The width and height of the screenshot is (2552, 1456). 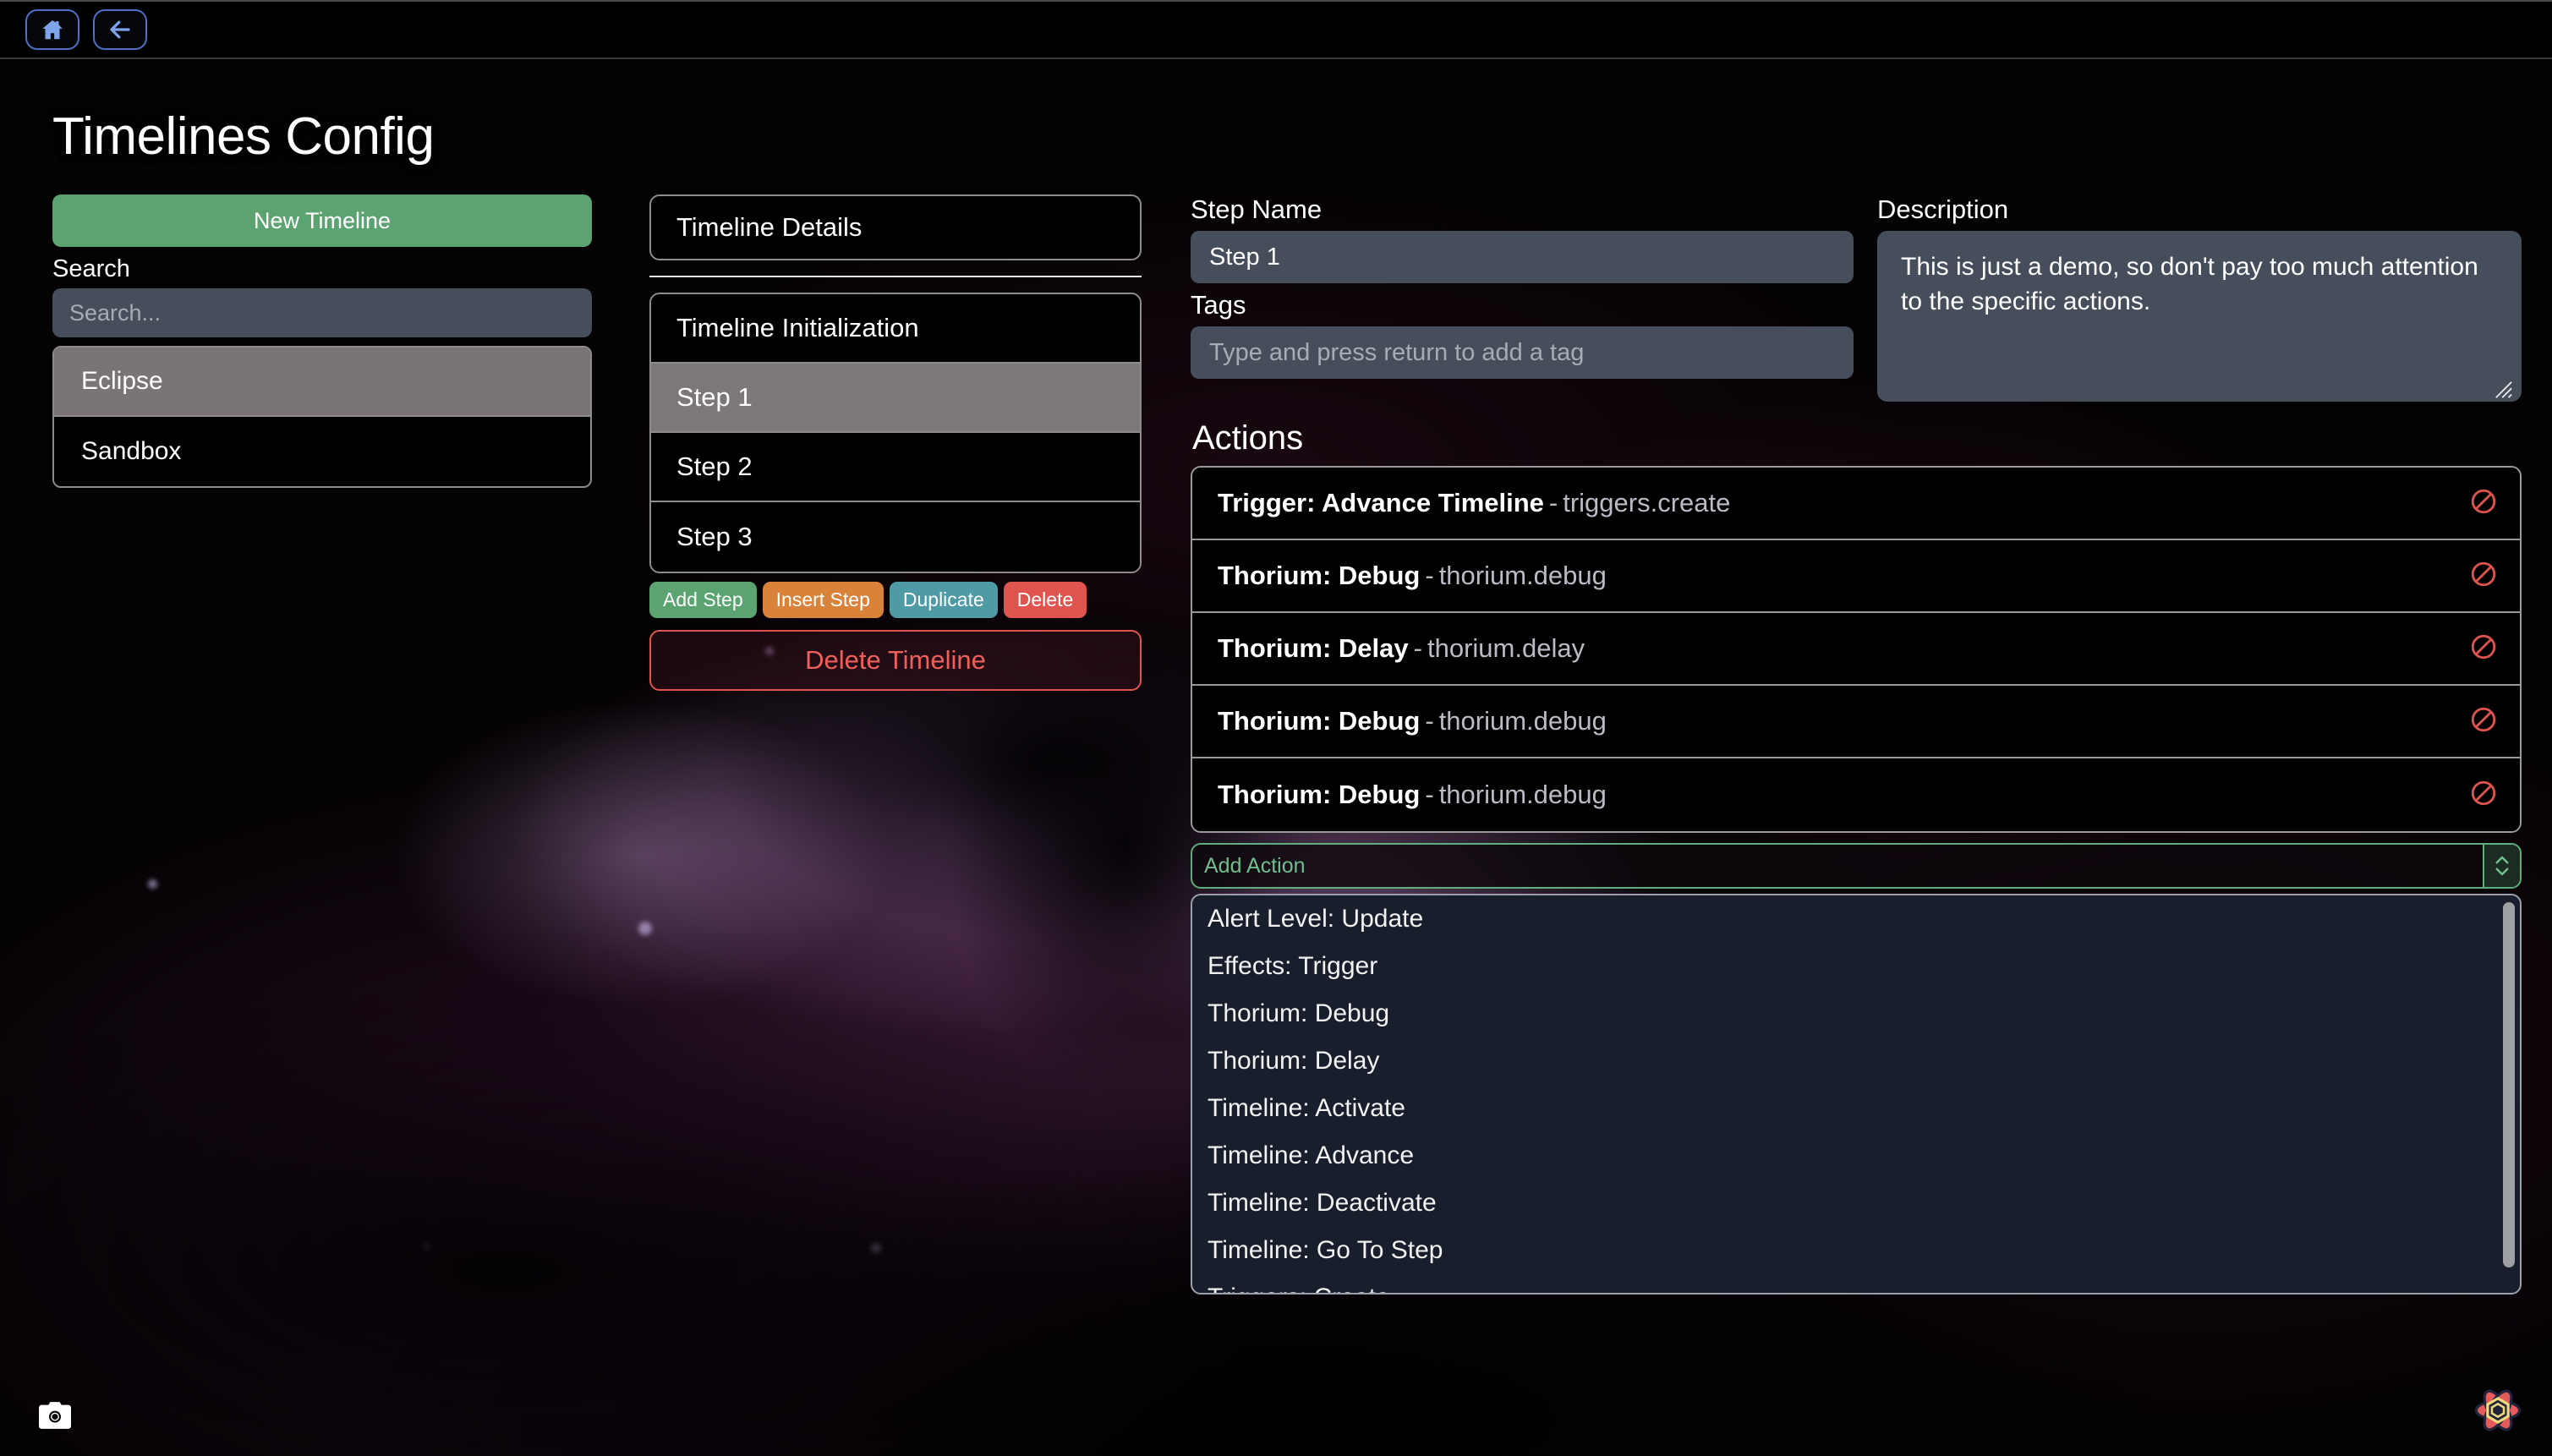 I want to click on camera-icon, so click(x=55, y=1417).